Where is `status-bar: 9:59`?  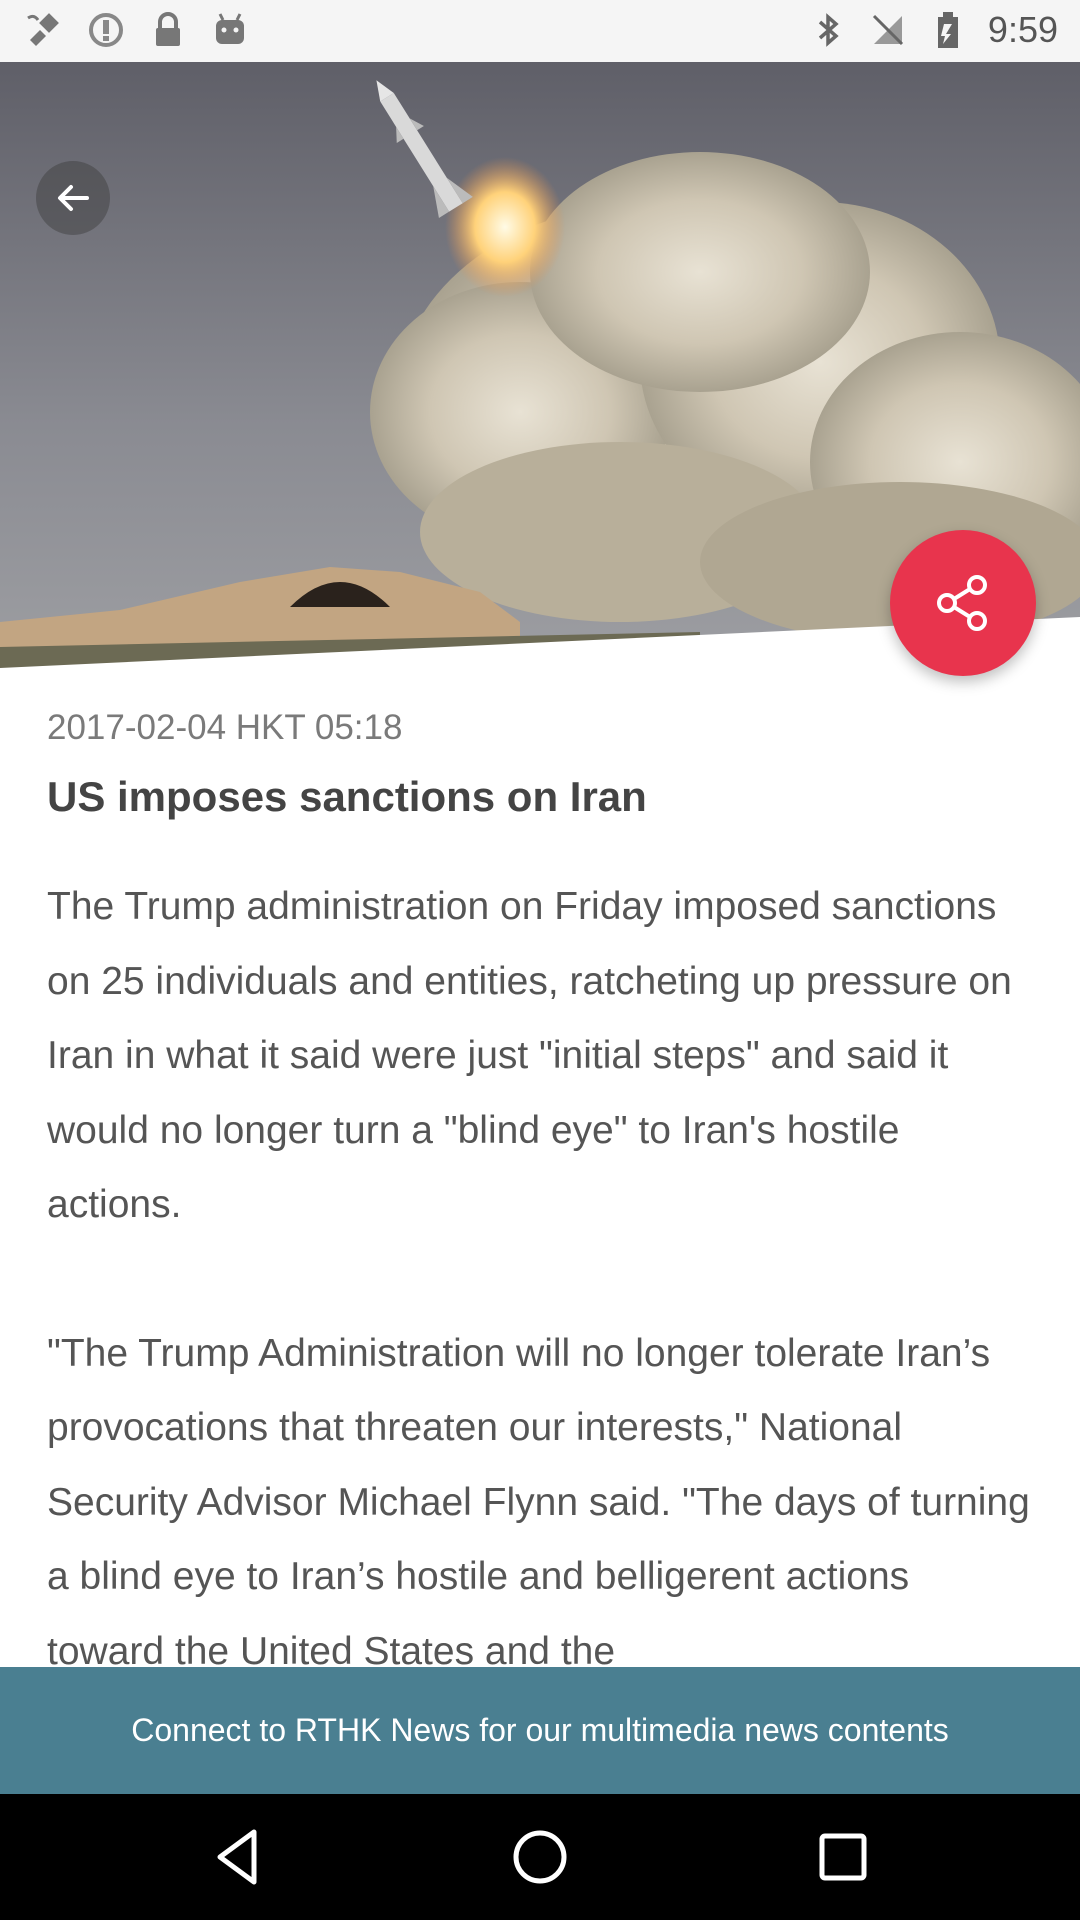
status-bar: 9:59 is located at coordinates (540, 31).